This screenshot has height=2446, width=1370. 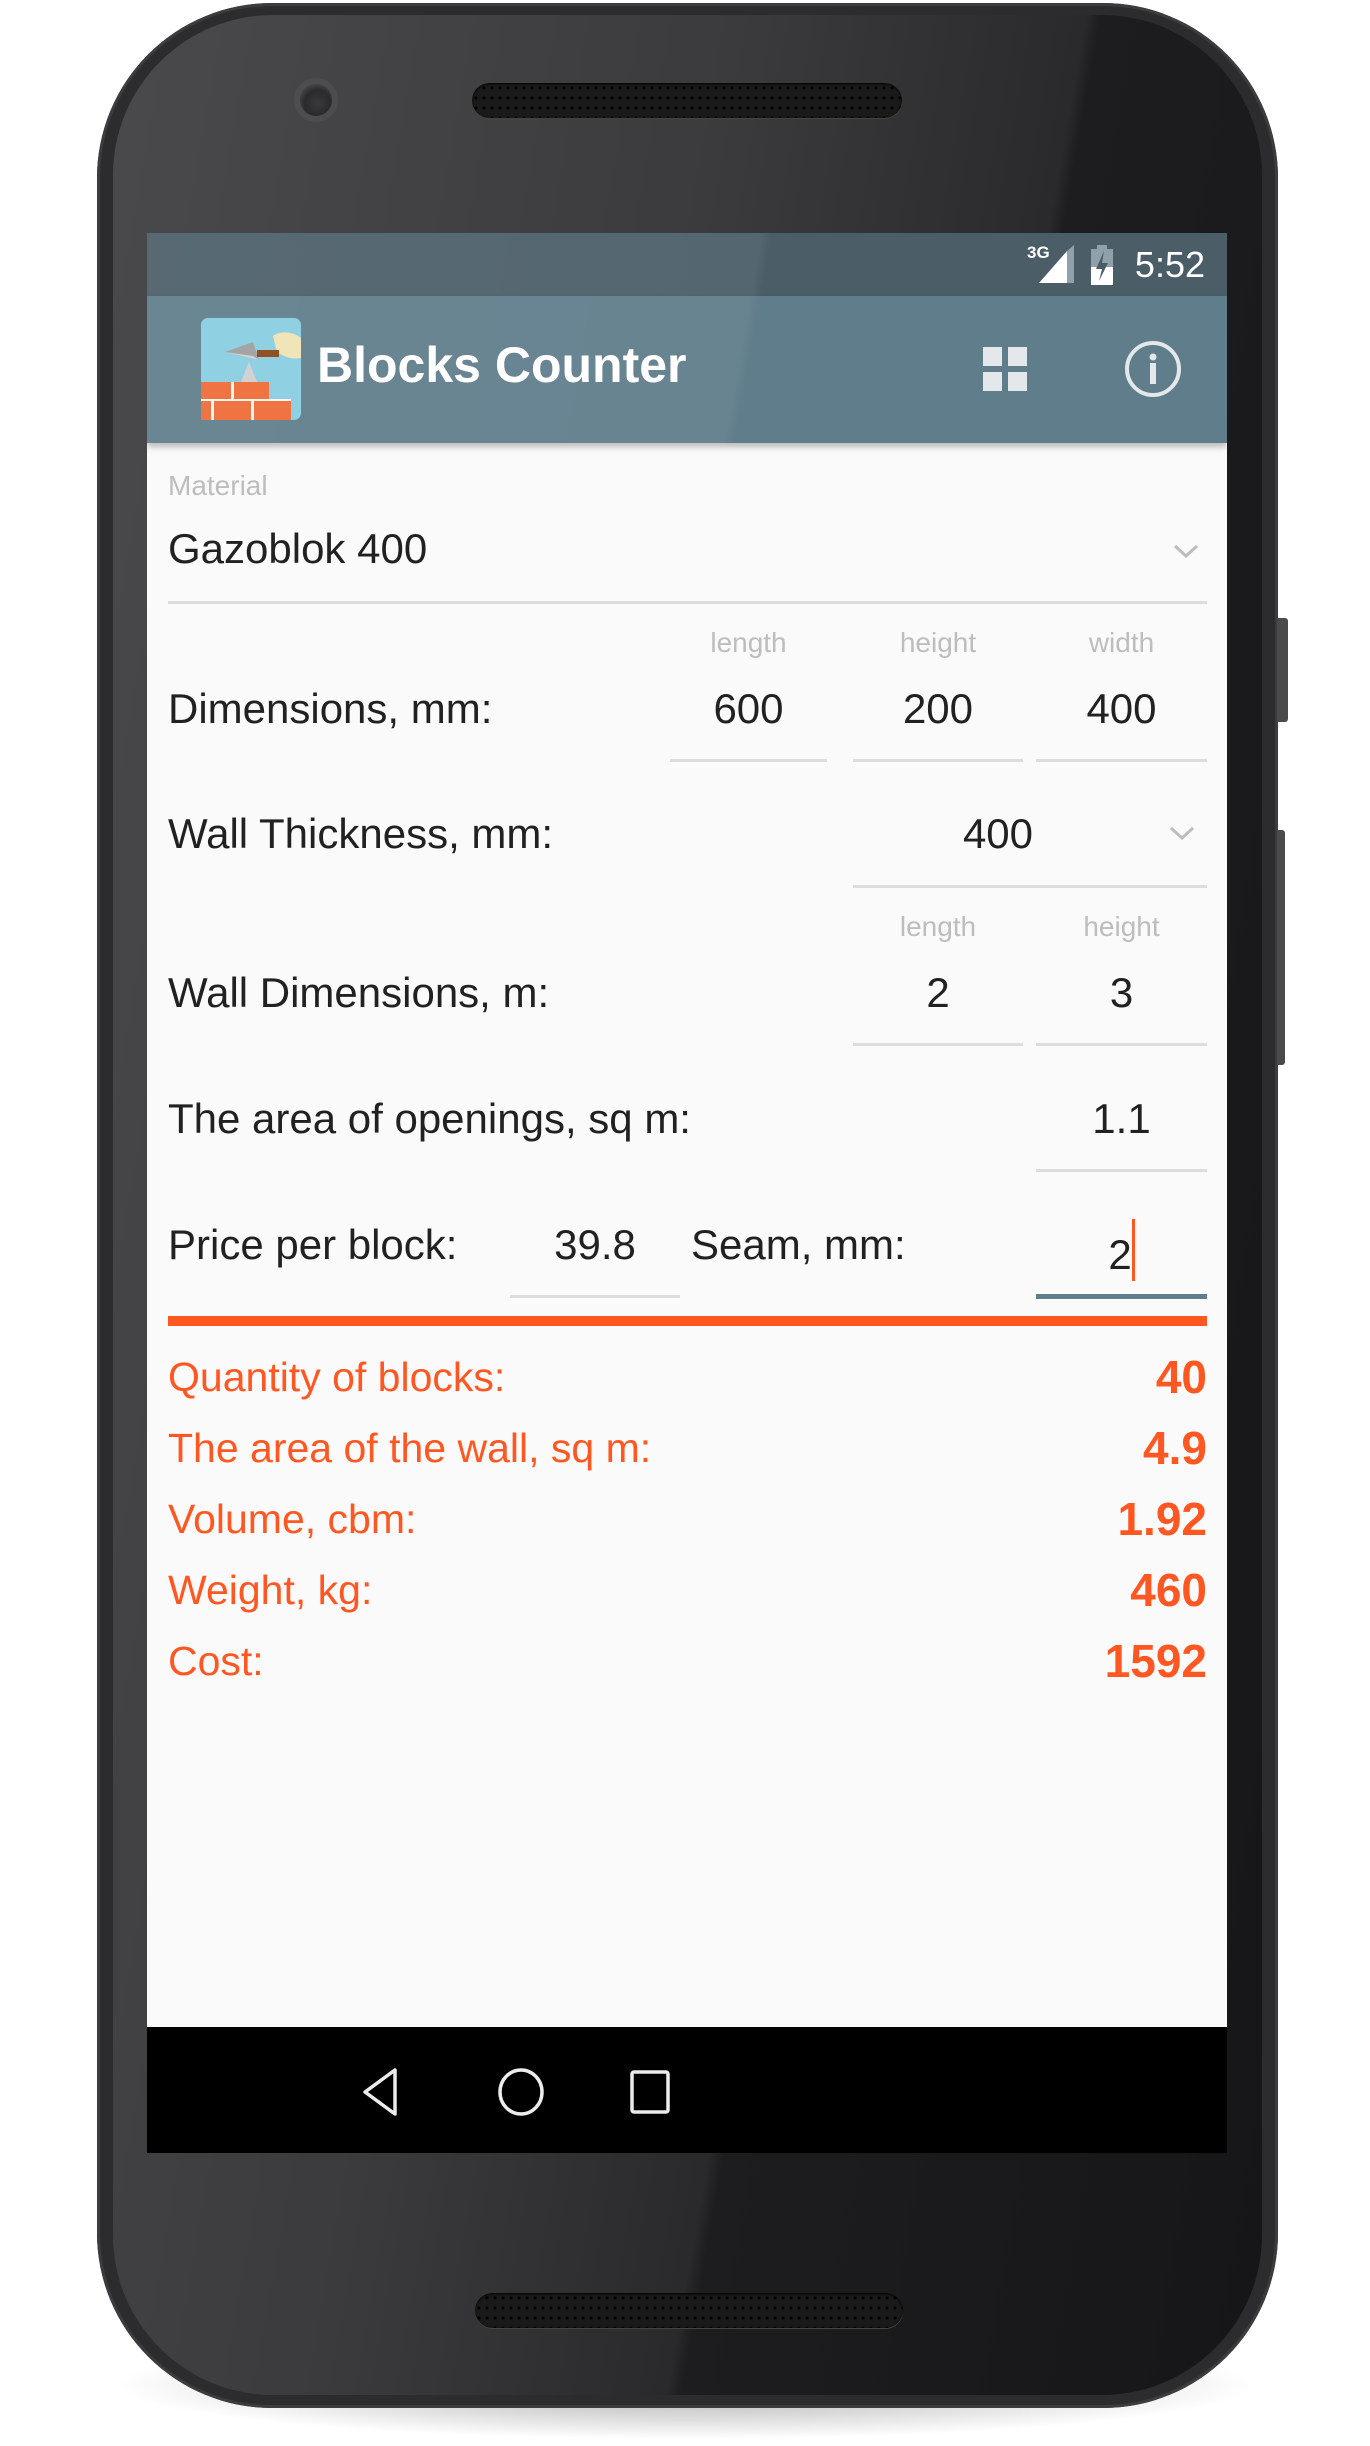 I want to click on result-row-cost: Cost: 1592, so click(x=687, y=1670).